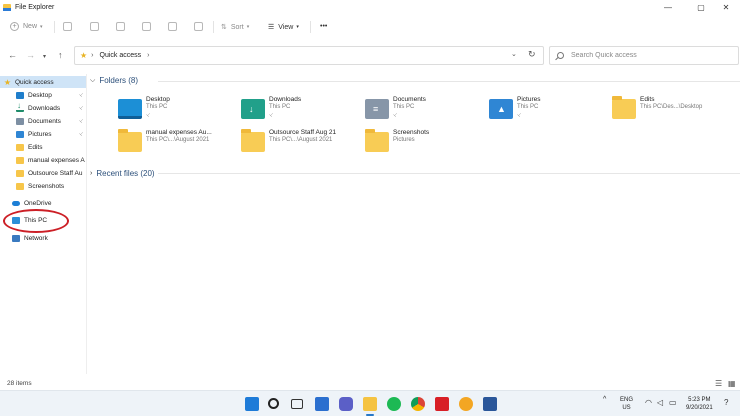  I want to click on sidebar-item-onedrive: OneDrive, so click(43, 203).